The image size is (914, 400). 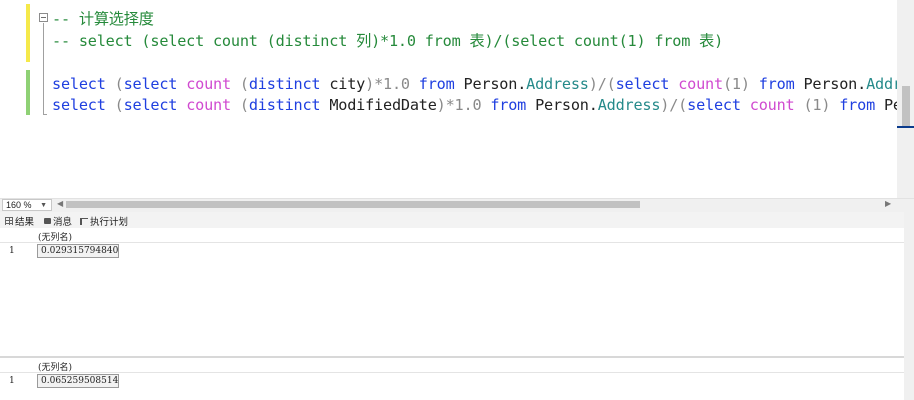 I want to click on message-icon, so click(x=47, y=221).